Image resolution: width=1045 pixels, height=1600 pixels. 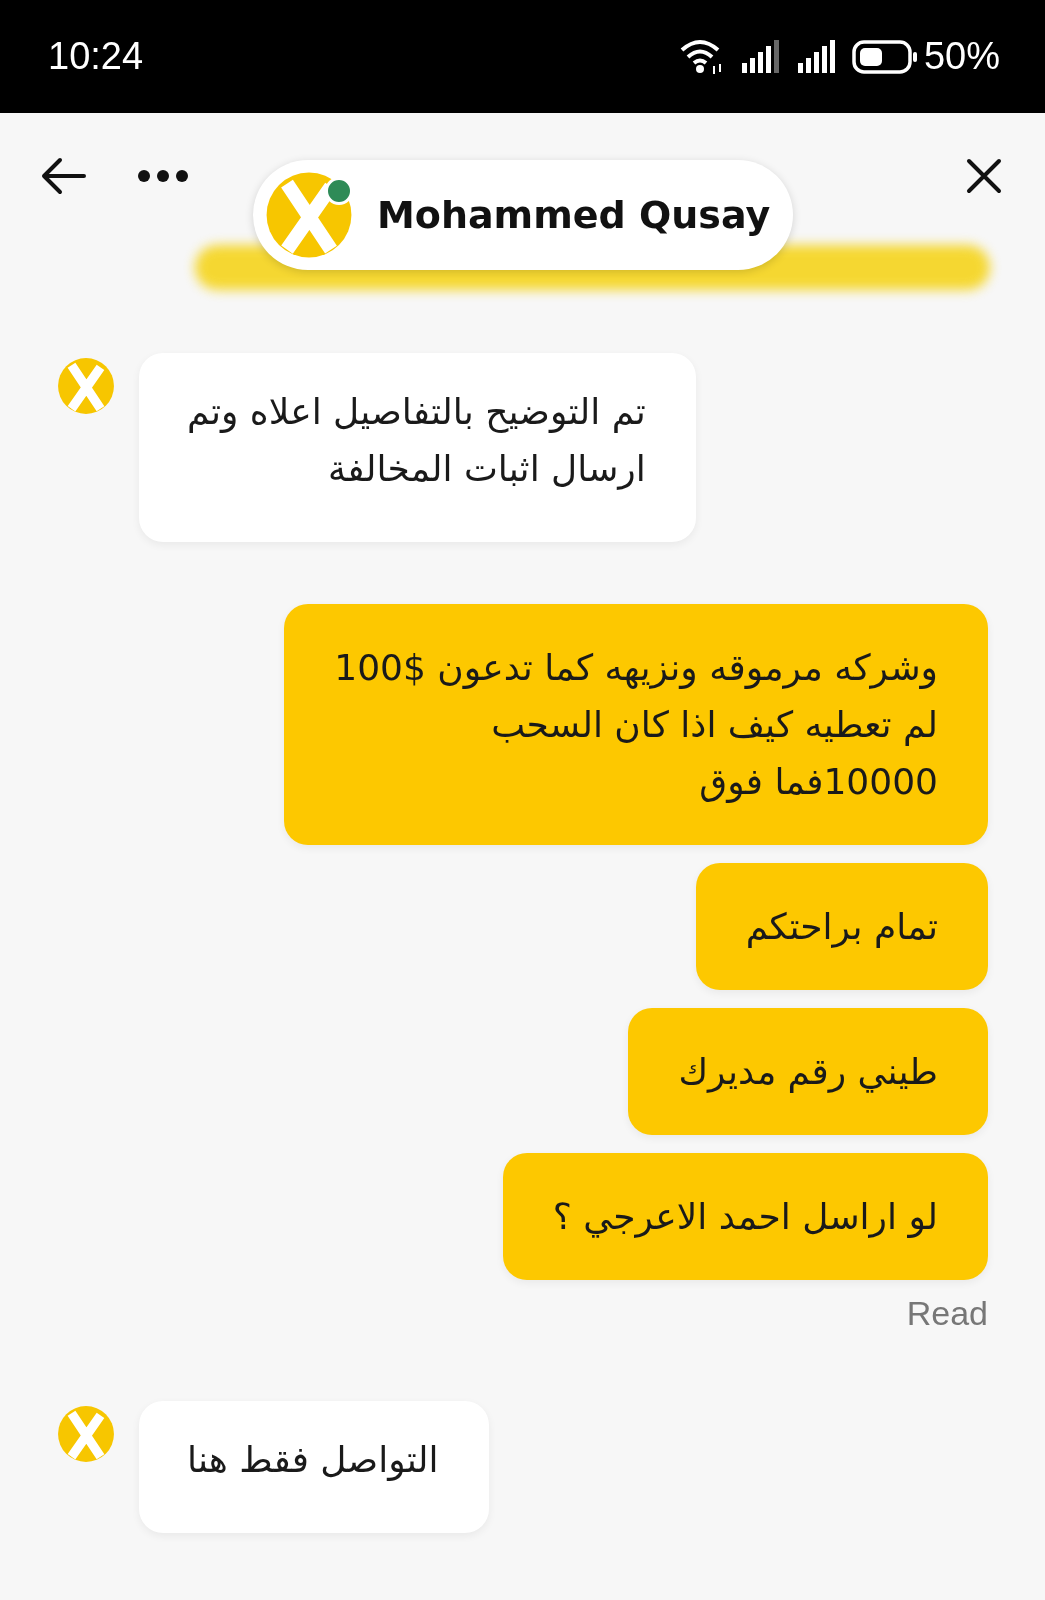 What do you see at coordinates (163, 176) in the screenshot?
I see `more-icon` at bounding box center [163, 176].